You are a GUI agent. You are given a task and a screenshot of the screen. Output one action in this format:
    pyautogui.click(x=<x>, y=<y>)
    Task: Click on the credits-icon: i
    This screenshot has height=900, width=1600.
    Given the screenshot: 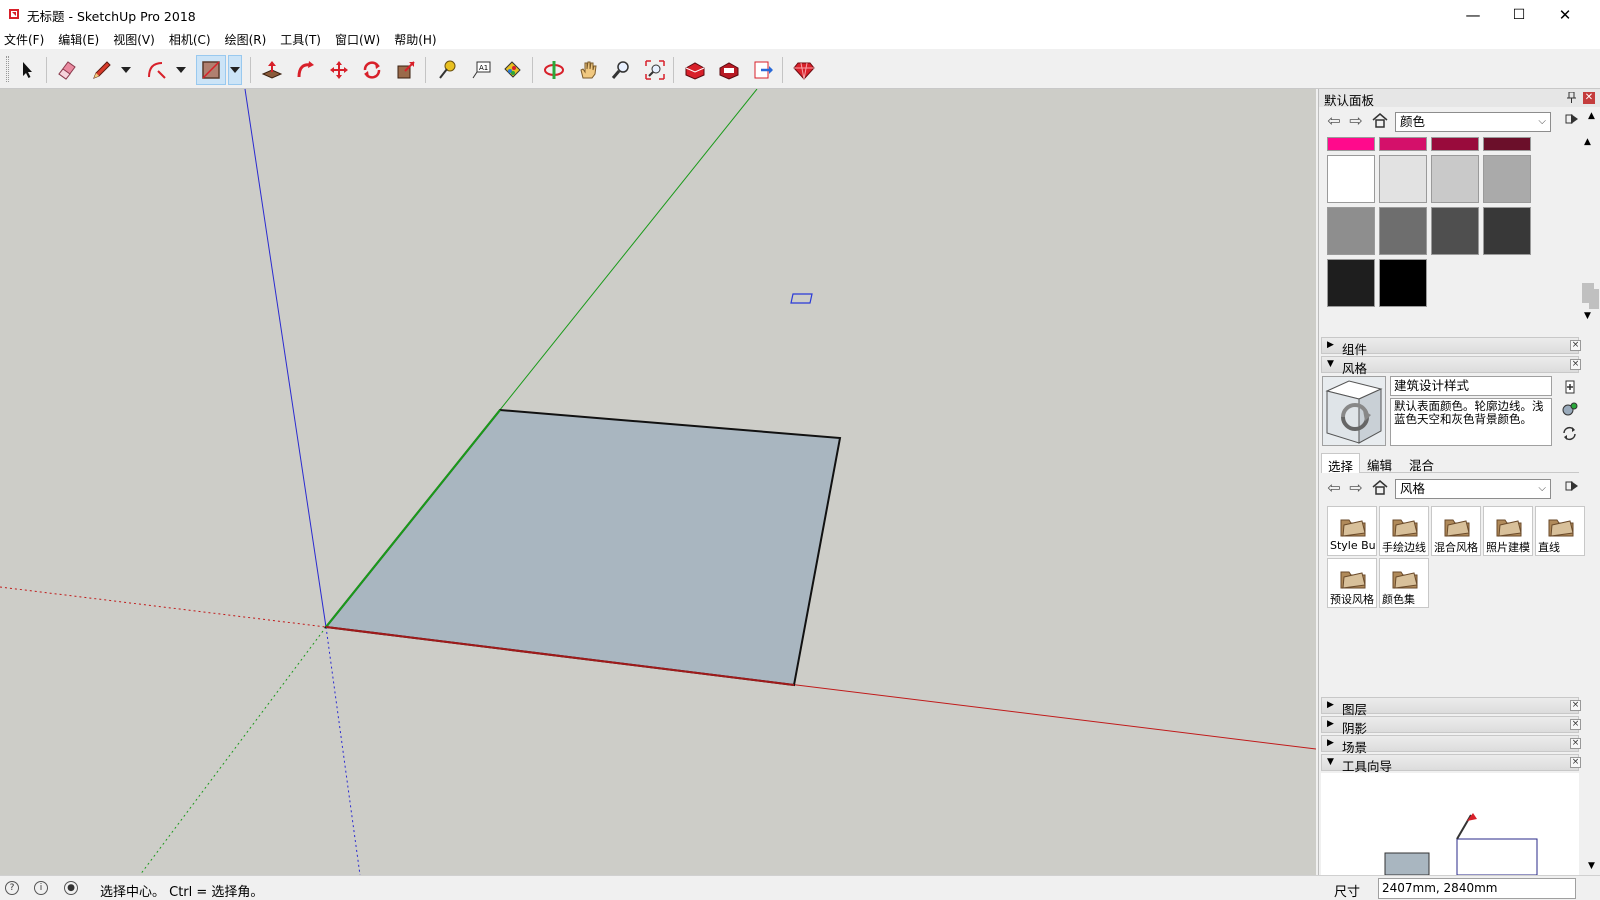 What is the action you would take?
    pyautogui.click(x=41, y=888)
    